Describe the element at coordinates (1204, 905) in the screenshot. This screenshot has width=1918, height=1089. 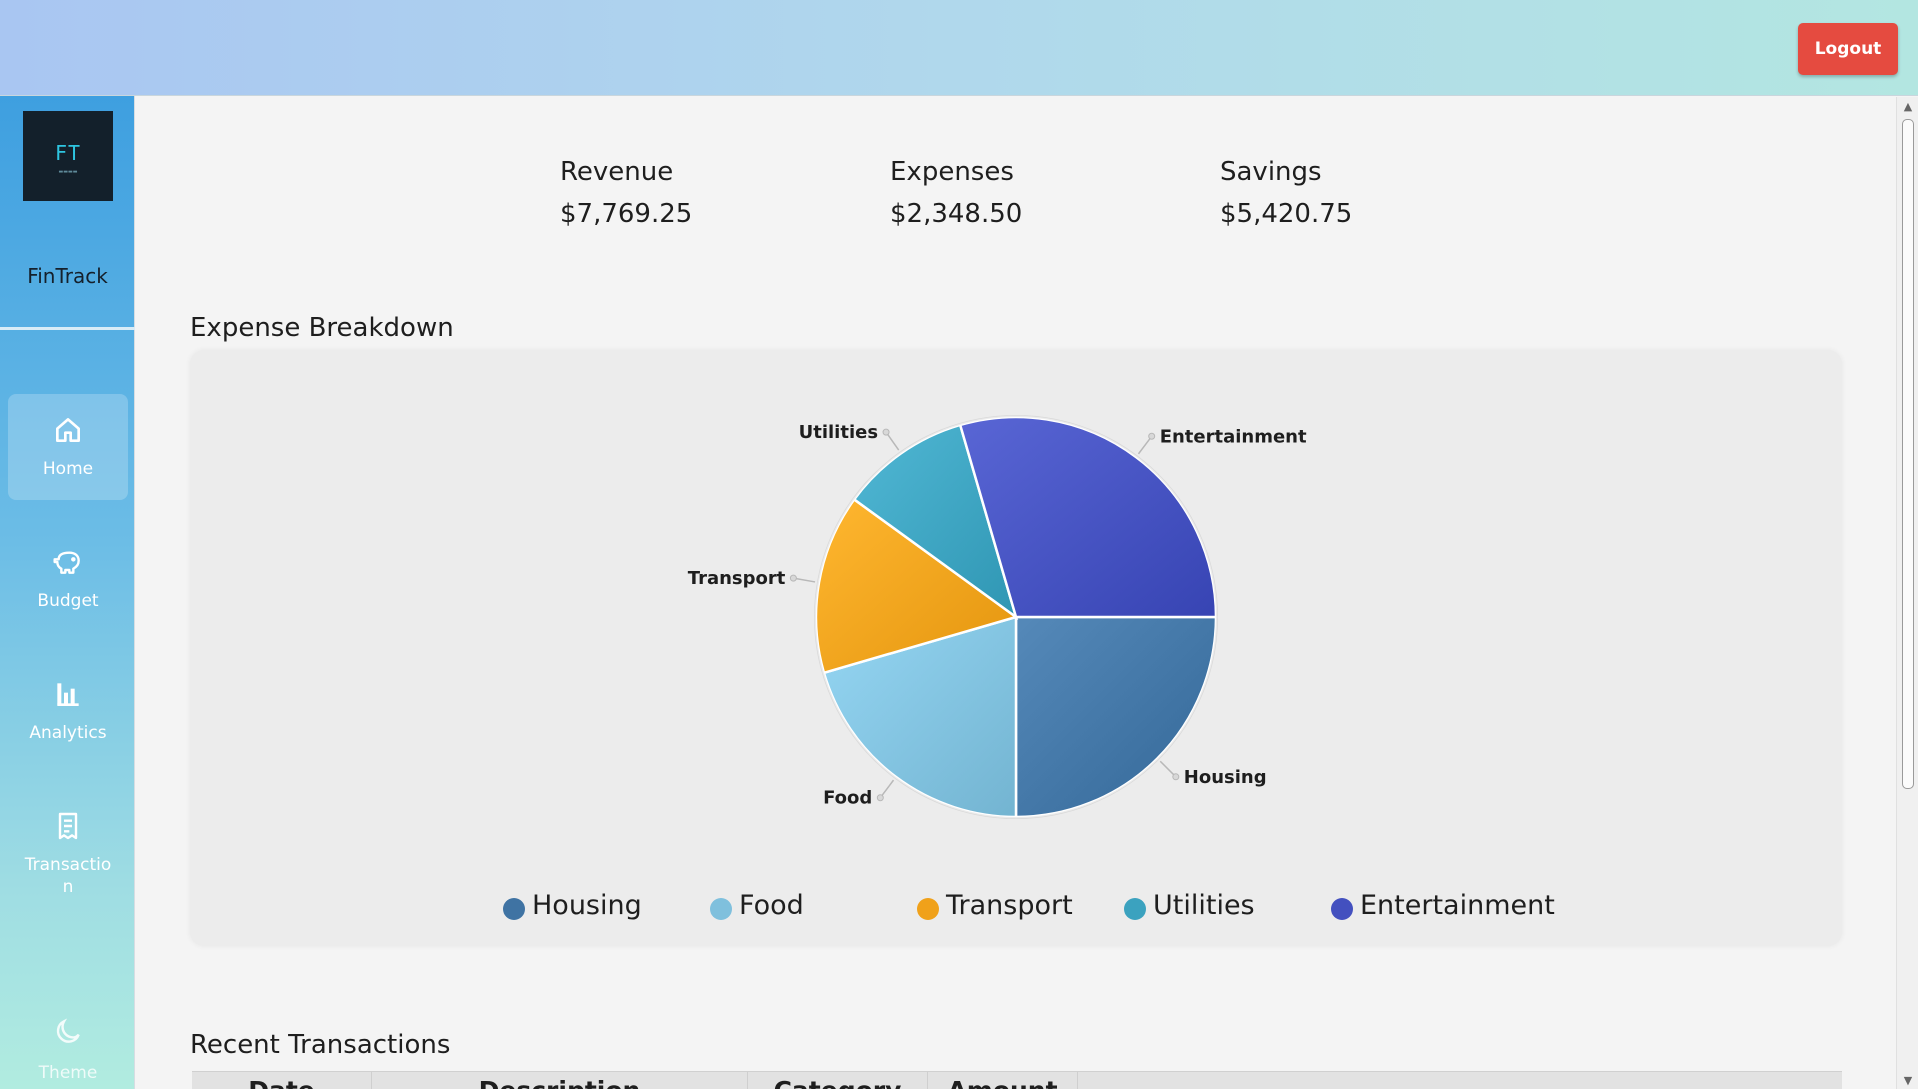
I see `legend-label: Utilities` at that location.